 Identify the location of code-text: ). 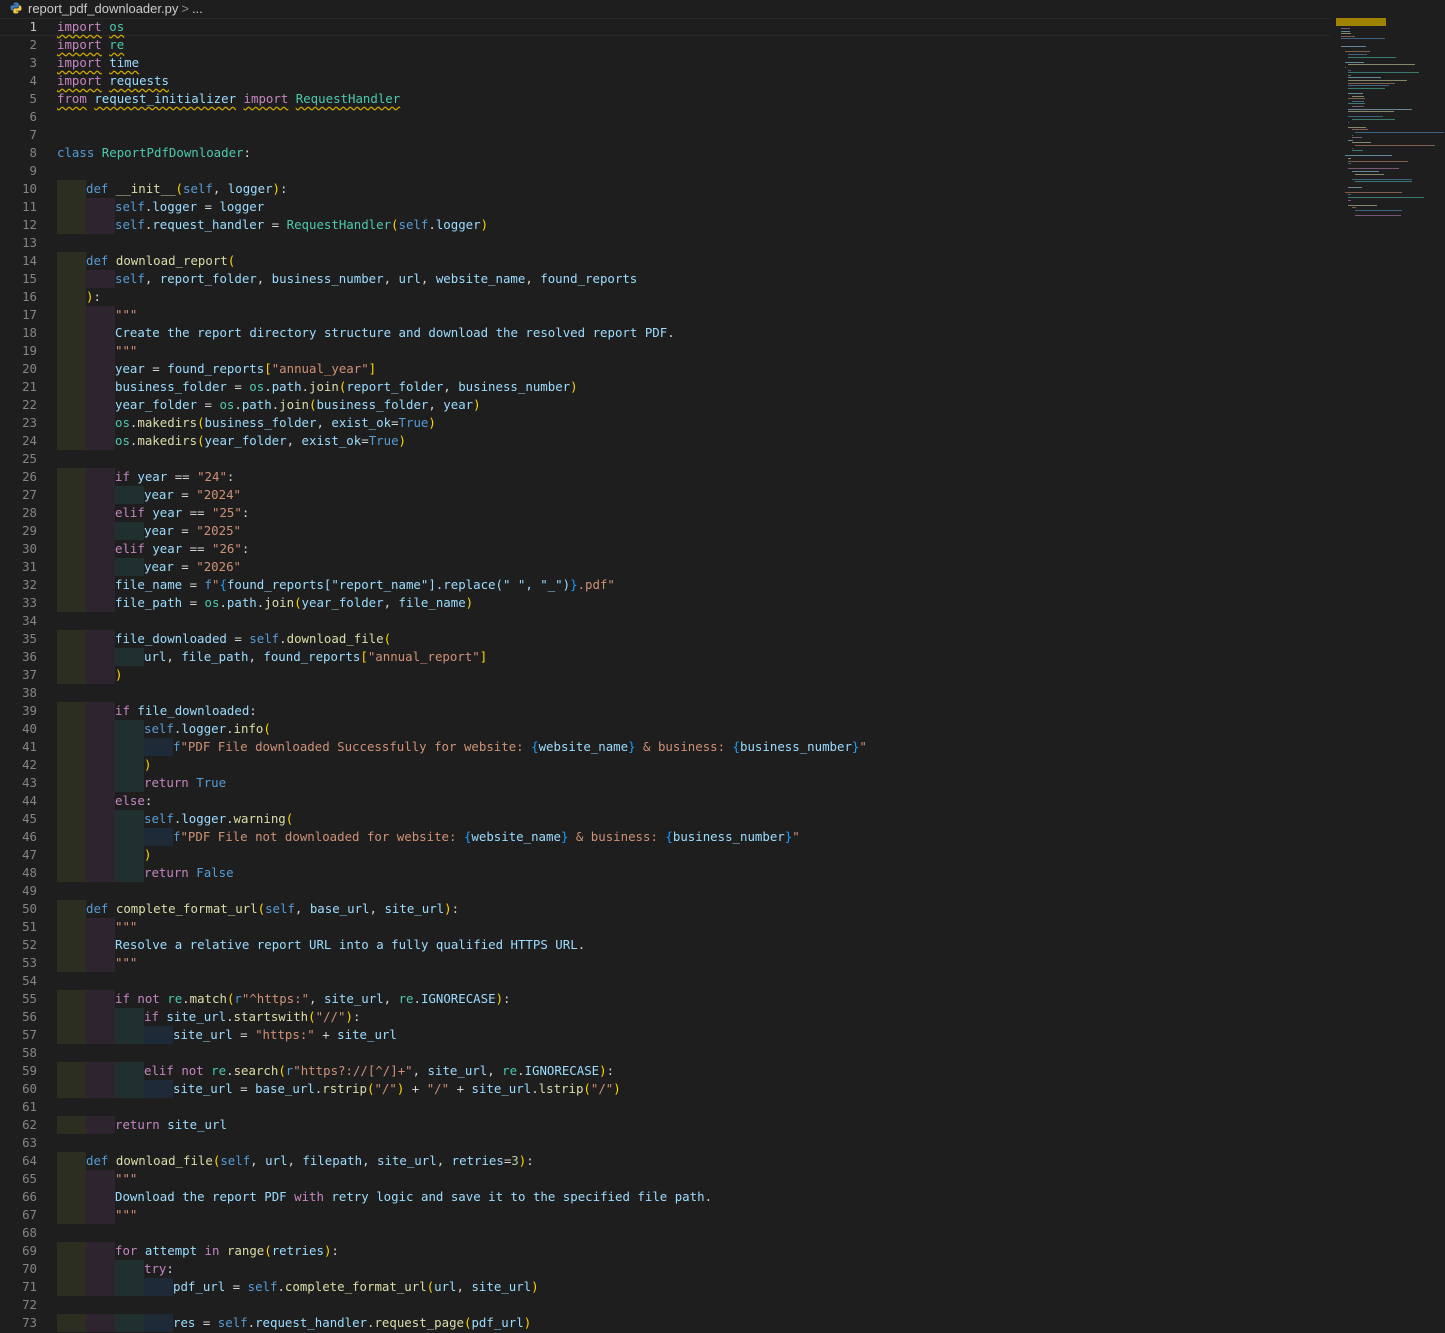
(147, 765).